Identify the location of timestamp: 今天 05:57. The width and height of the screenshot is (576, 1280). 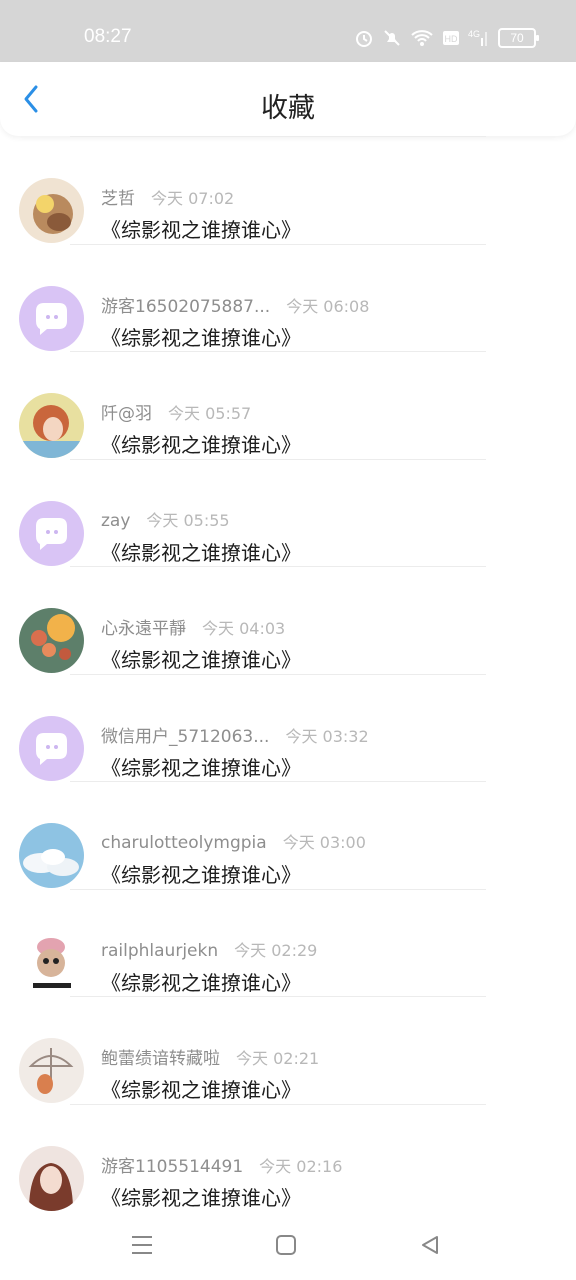
(210, 413).